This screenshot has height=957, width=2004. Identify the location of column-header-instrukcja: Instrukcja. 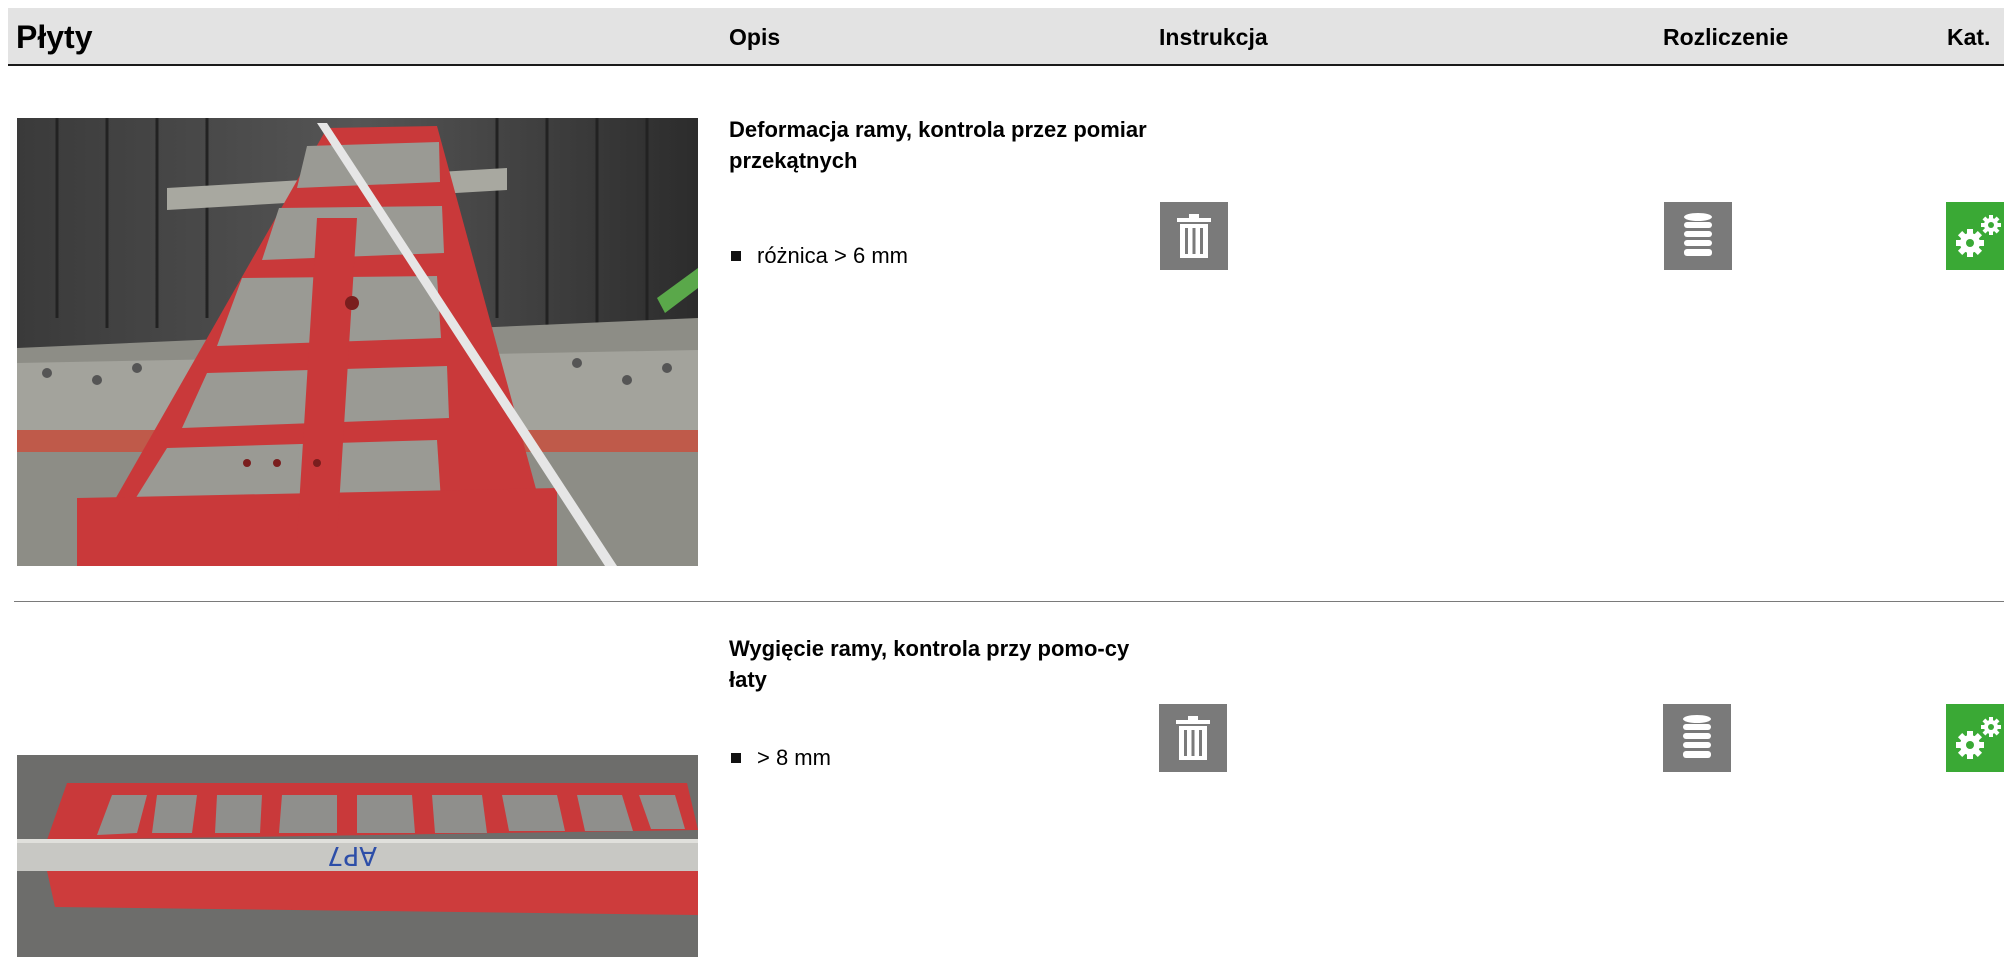
(1213, 37).